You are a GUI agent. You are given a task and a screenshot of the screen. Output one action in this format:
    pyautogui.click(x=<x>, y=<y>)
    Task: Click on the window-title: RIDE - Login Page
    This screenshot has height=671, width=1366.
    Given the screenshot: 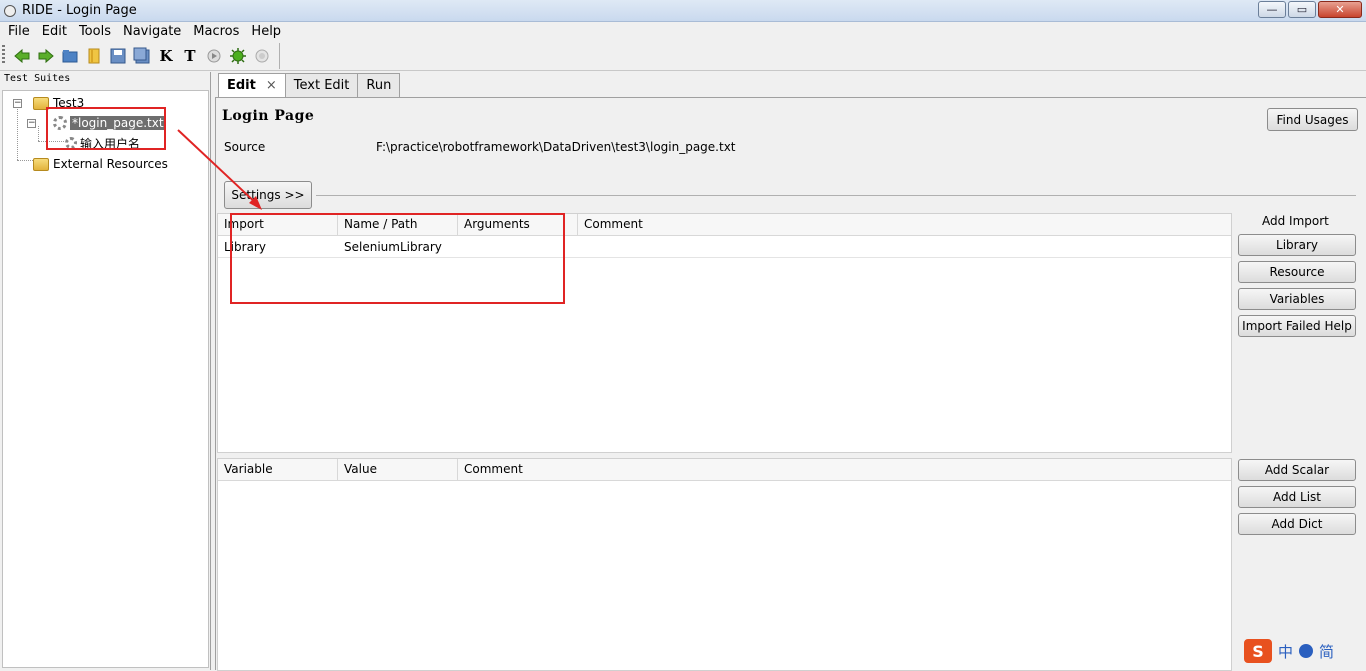 What is the action you would take?
    pyautogui.click(x=79, y=10)
    